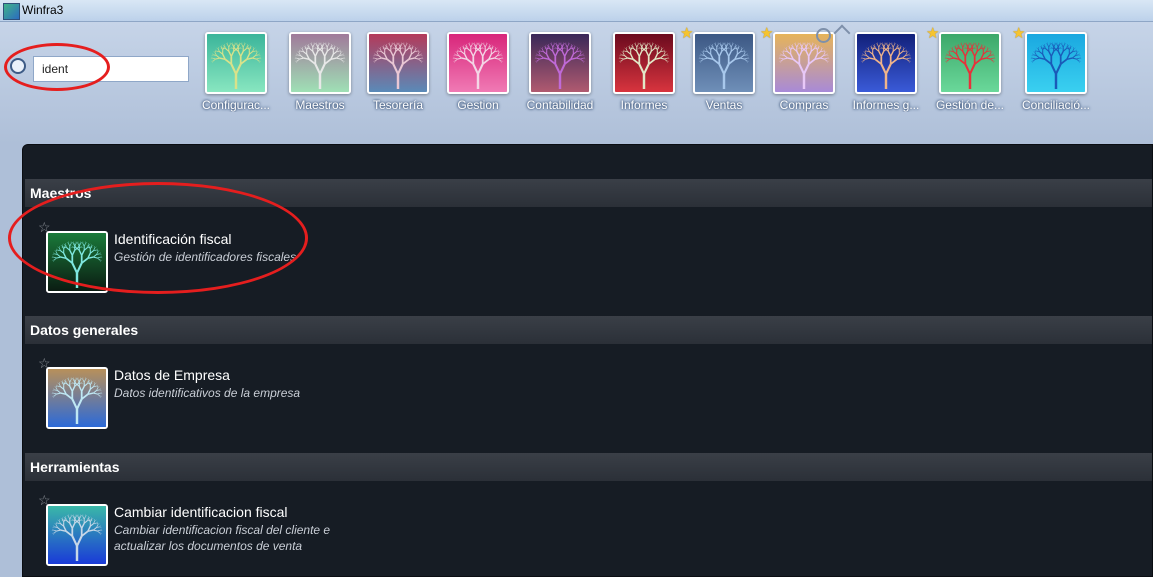 This screenshot has width=1153, height=577. I want to click on module-7: Ventas ★, so click(722, 68).